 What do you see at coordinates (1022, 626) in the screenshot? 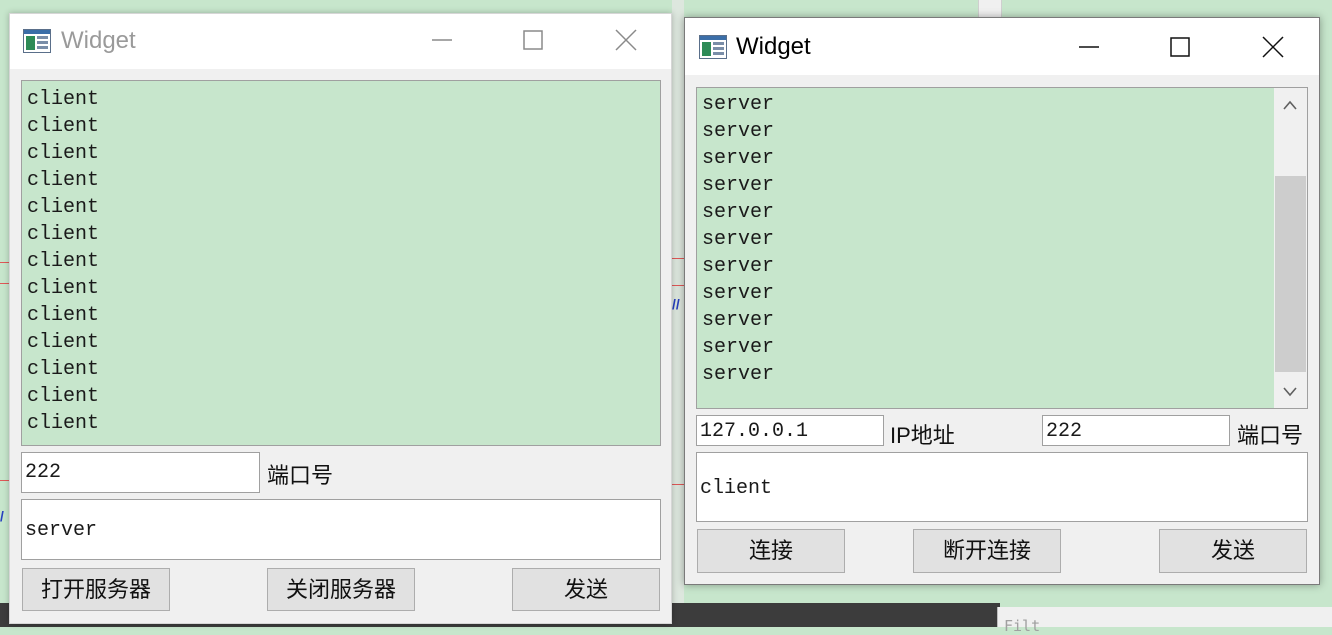
I see `background-panel-text: Filt` at bounding box center [1022, 626].